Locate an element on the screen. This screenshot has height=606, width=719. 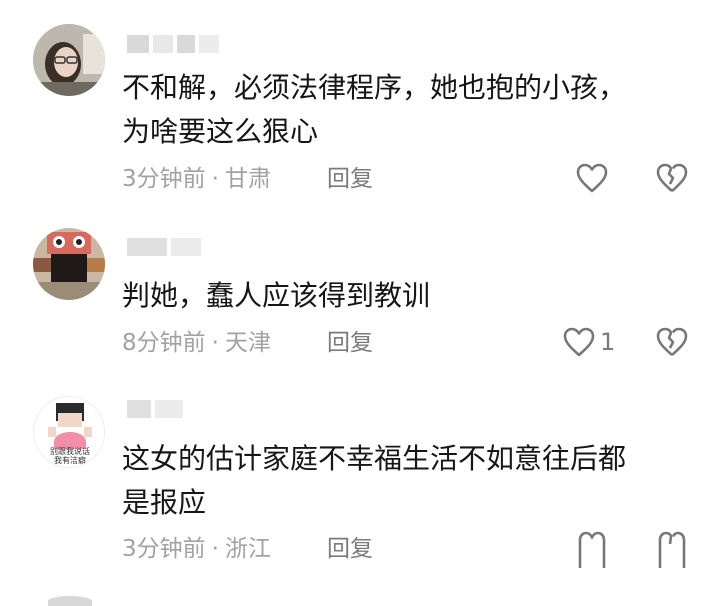
avatar: 别跟我说话 我有洁癖 is located at coordinates (69, 432).